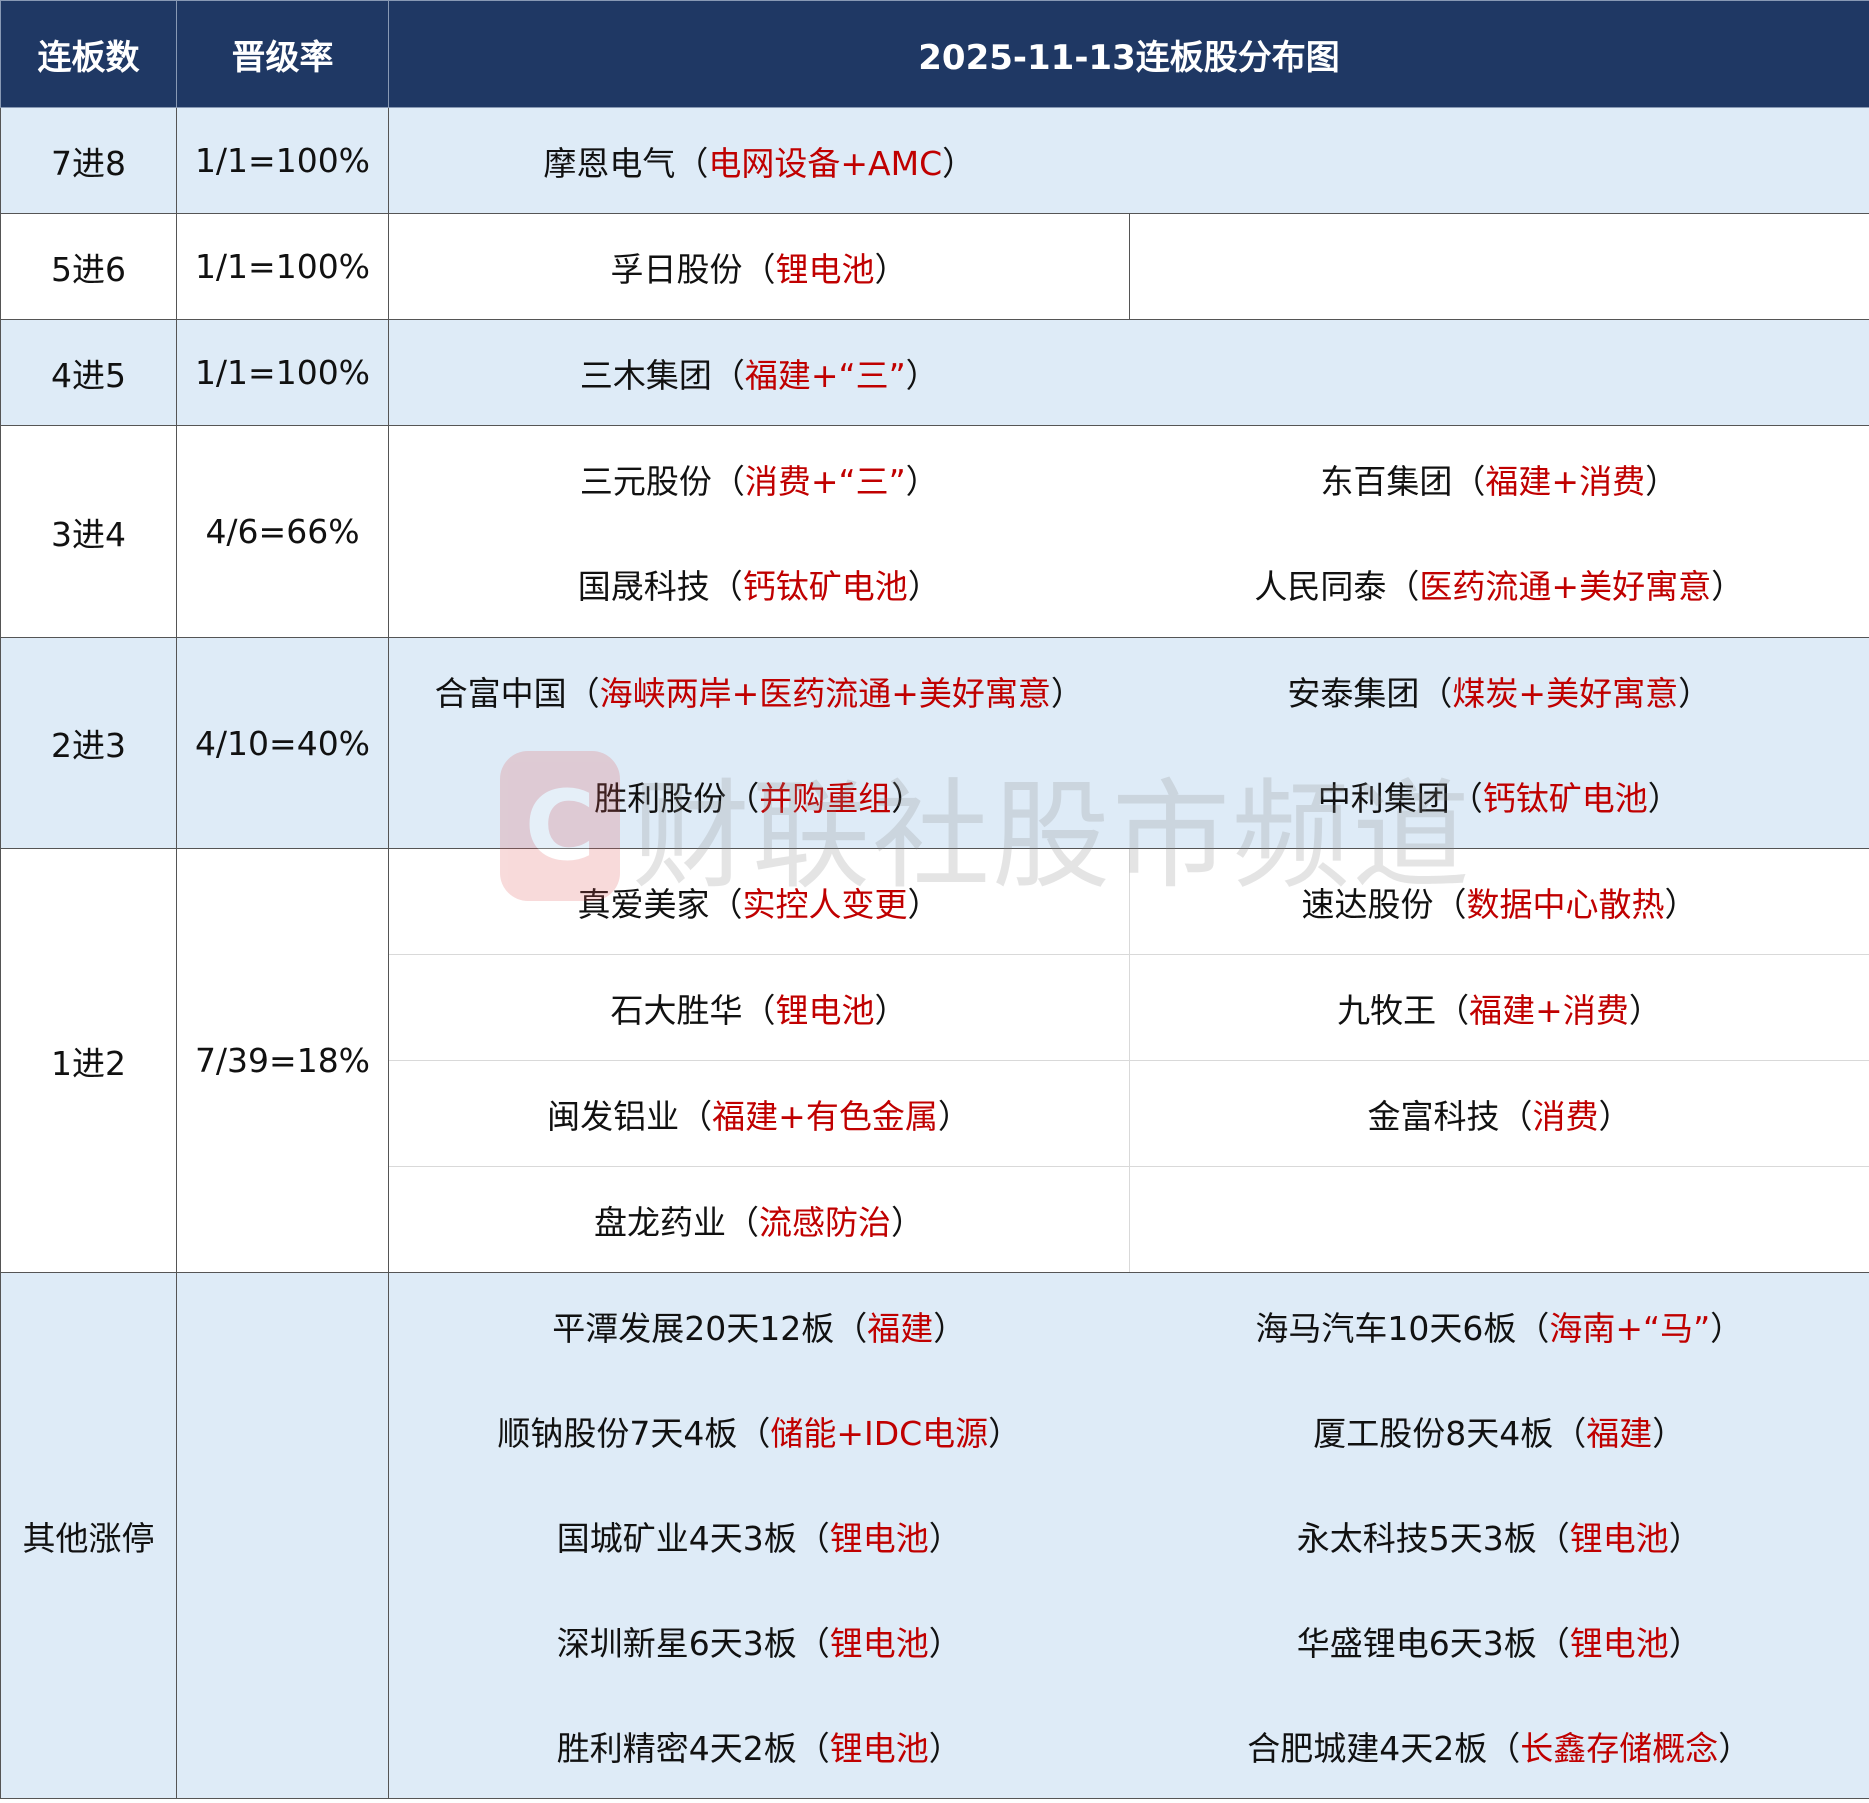 This screenshot has height=1803, width=1869. I want to click on stock-cell: 深圳新星6天3板（锂电池）, so click(759, 1640).